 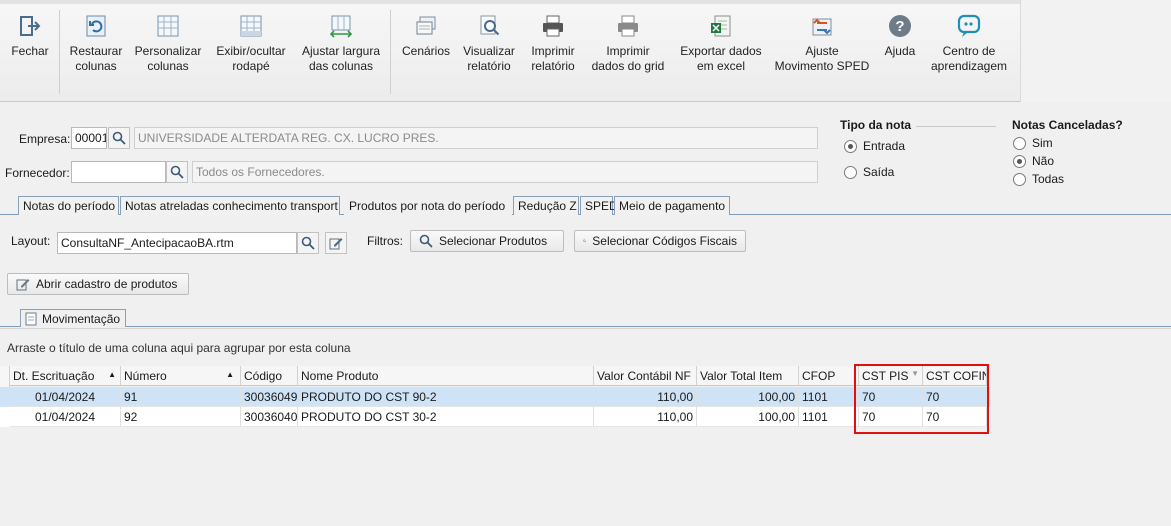 I want to click on footer-grid-icon, so click(x=251, y=26).